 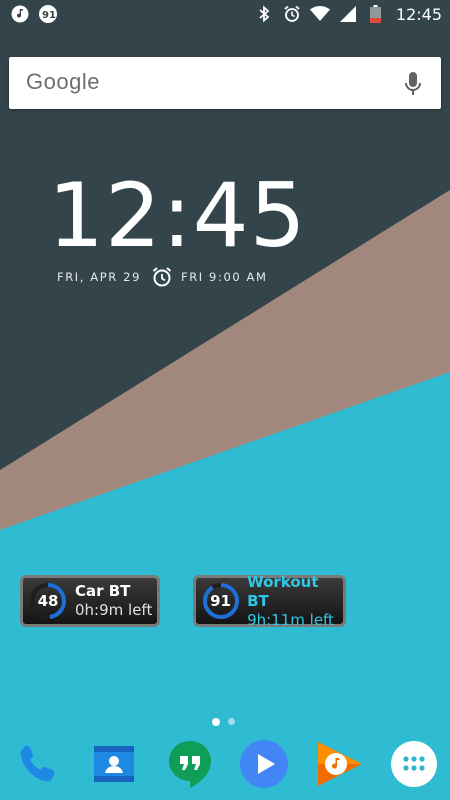 I want to click on page-dot-active, so click(x=216, y=722).